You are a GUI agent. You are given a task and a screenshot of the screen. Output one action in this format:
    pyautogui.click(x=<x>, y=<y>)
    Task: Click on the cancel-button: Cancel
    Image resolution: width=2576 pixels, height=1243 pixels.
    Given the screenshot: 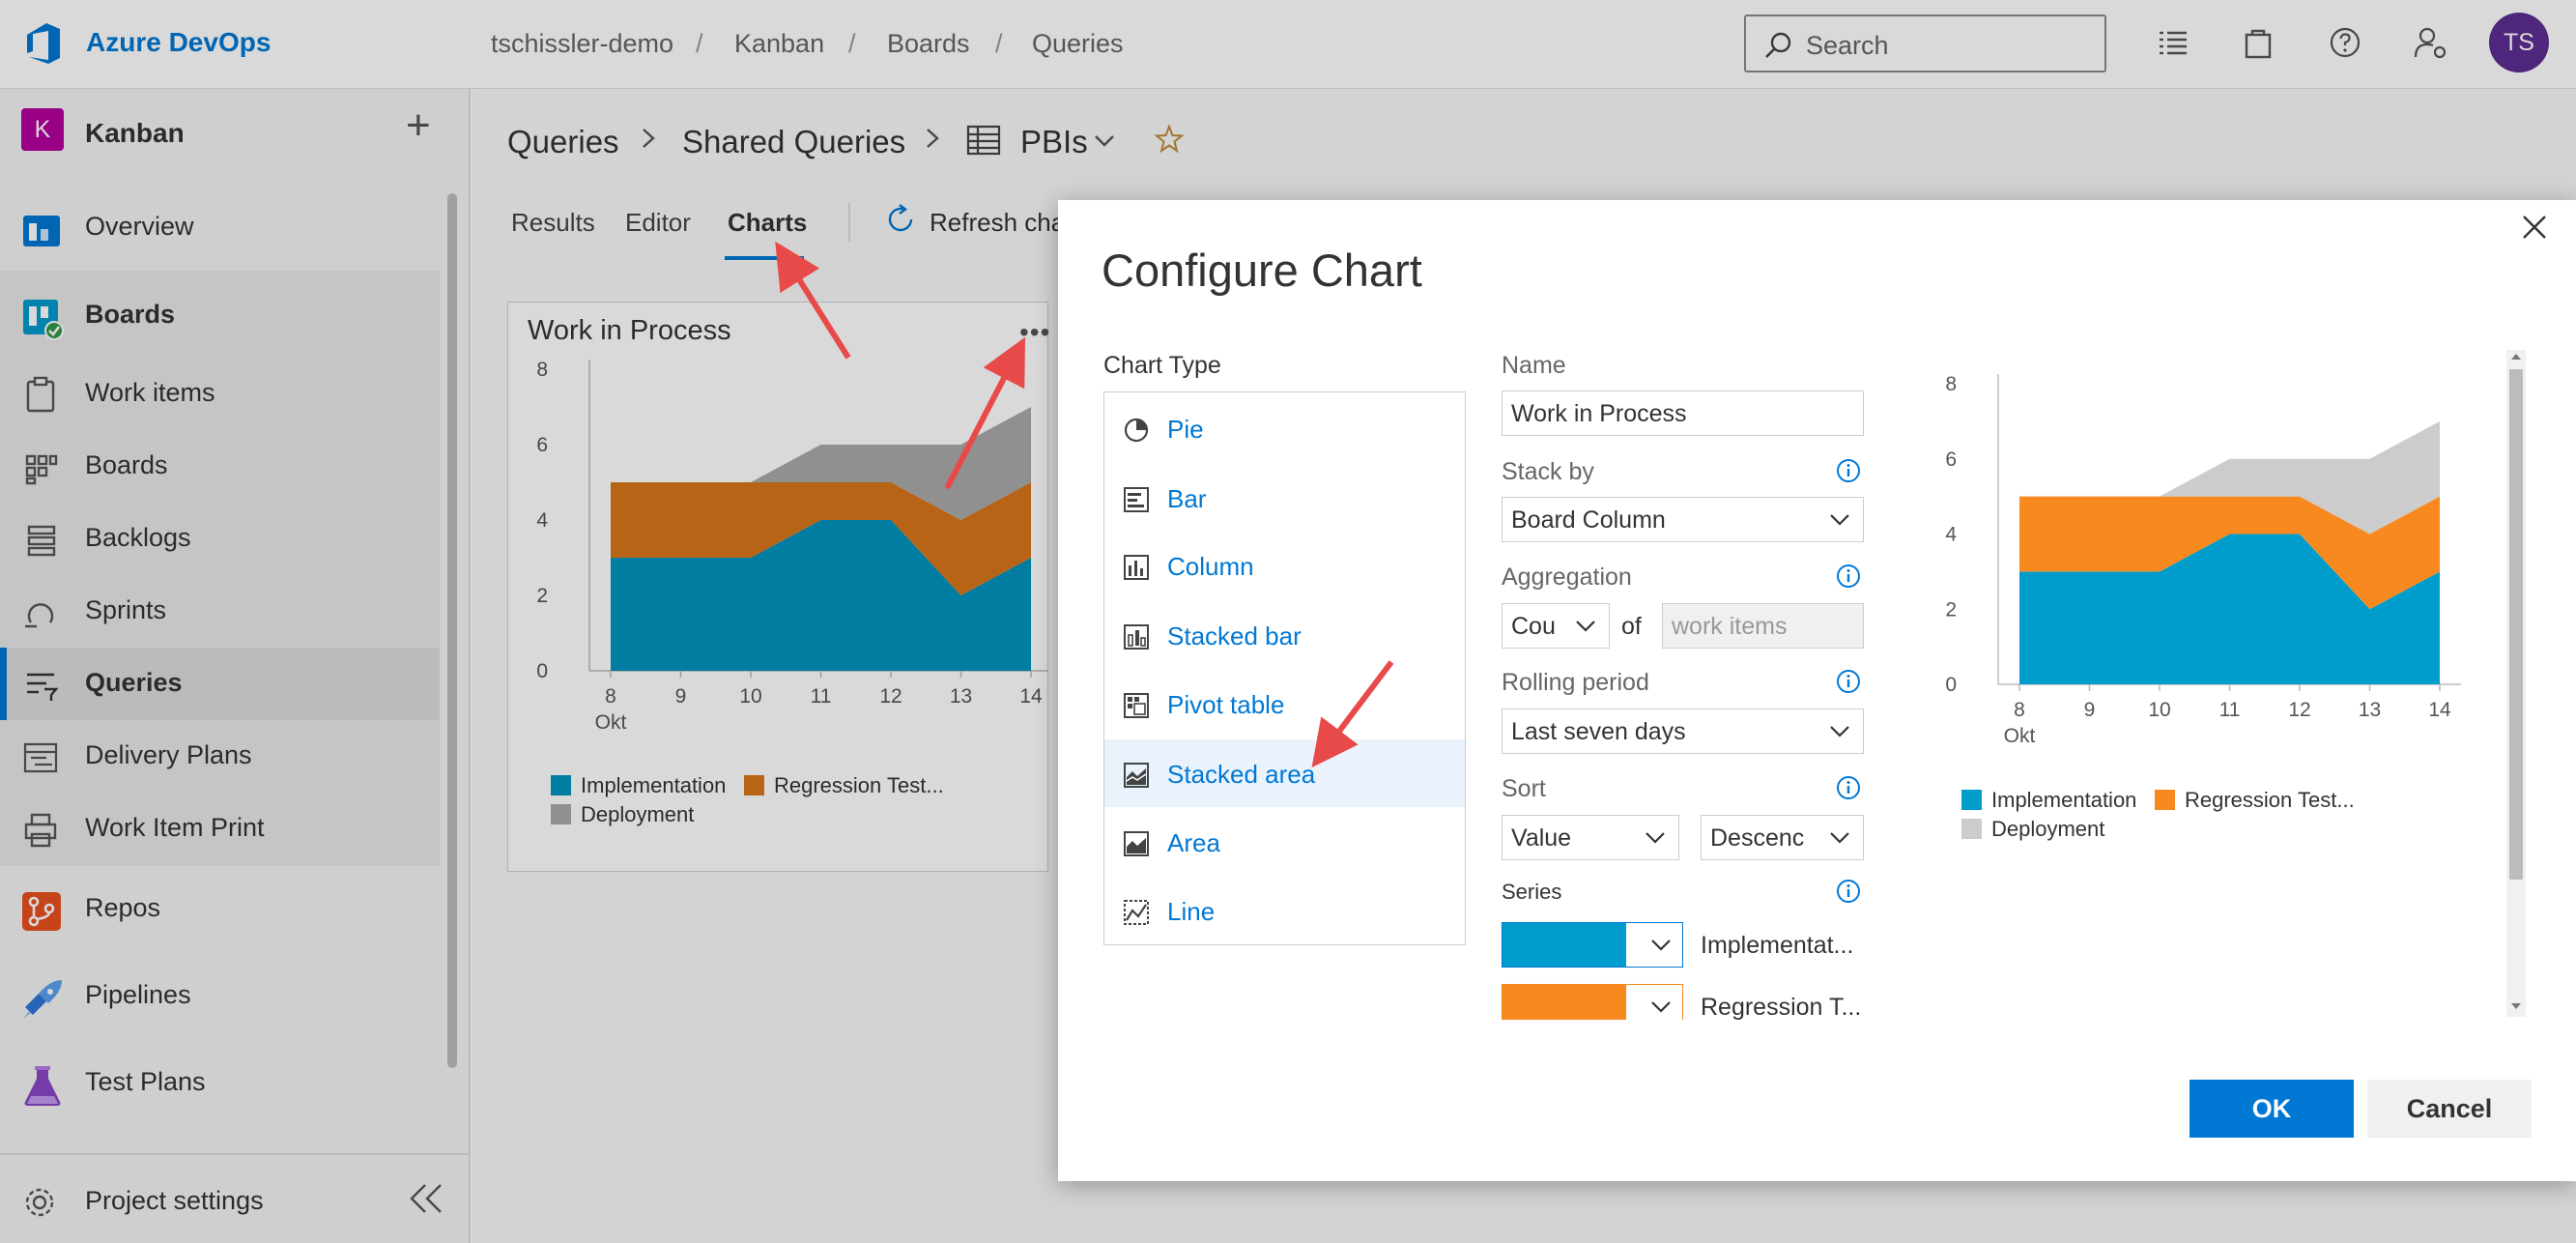 What is the action you would take?
    pyautogui.click(x=2450, y=1109)
    